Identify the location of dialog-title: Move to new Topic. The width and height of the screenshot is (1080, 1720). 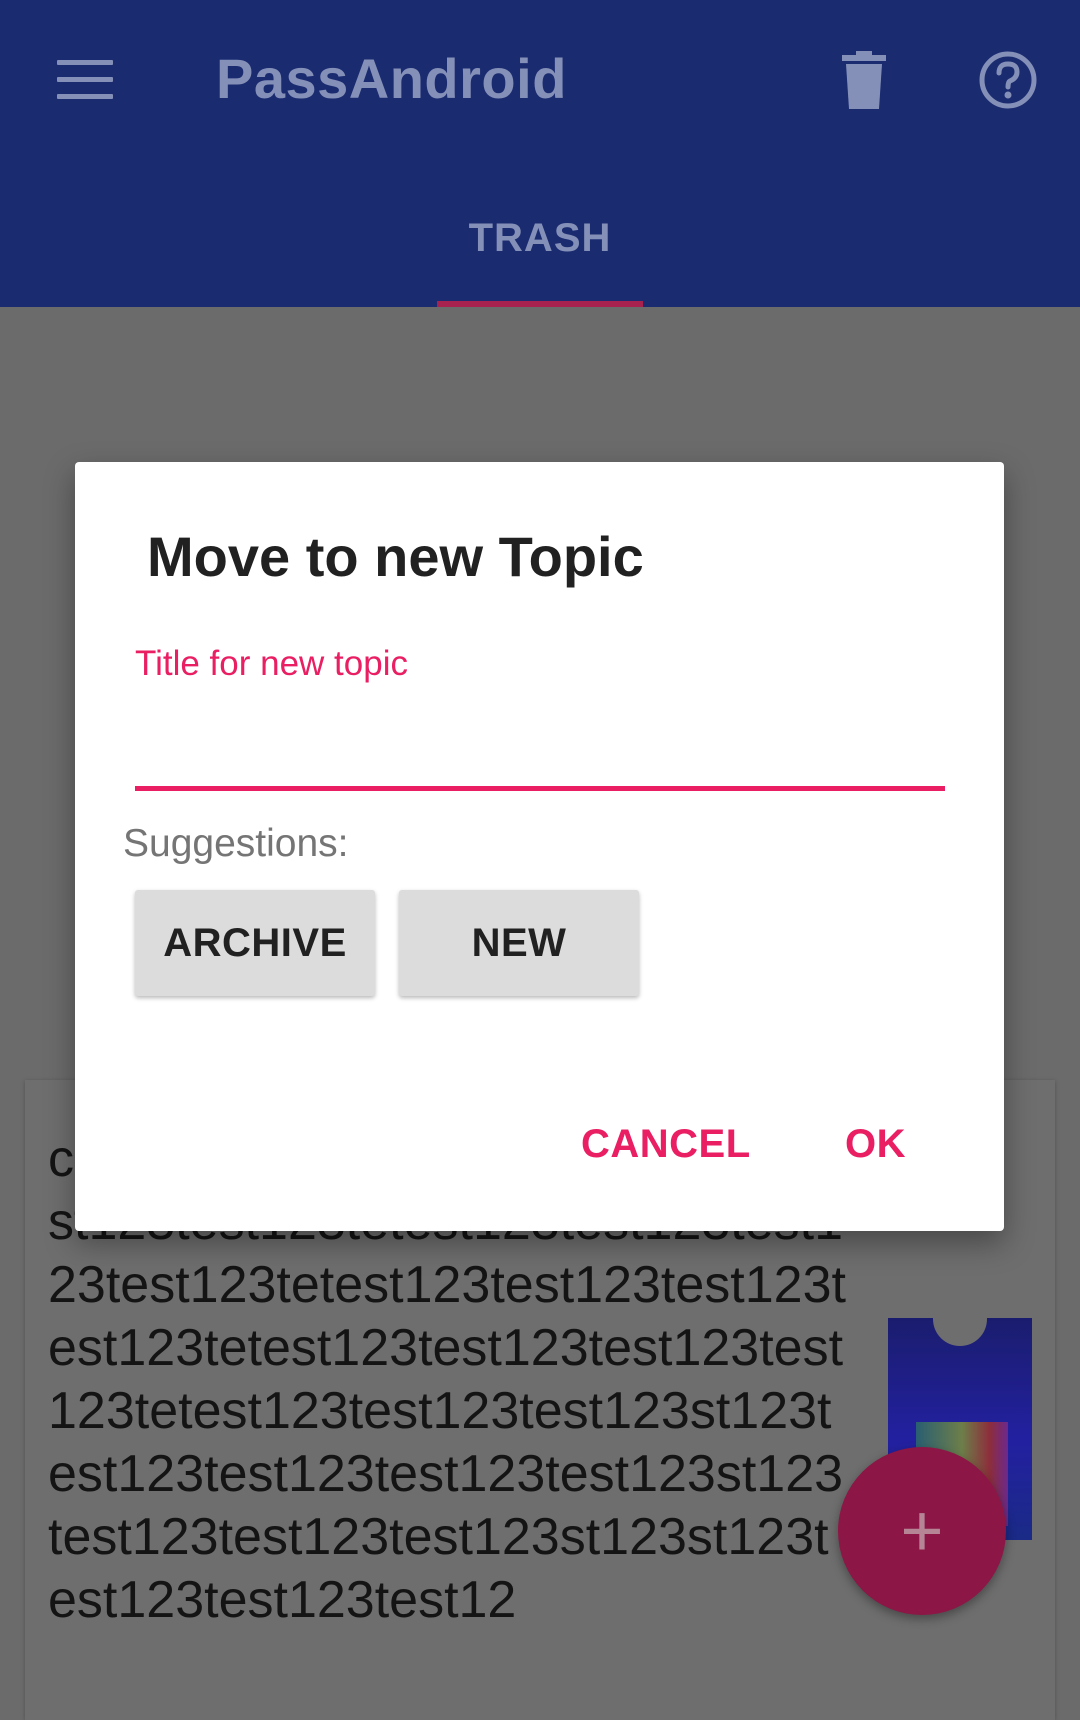
(395, 556).